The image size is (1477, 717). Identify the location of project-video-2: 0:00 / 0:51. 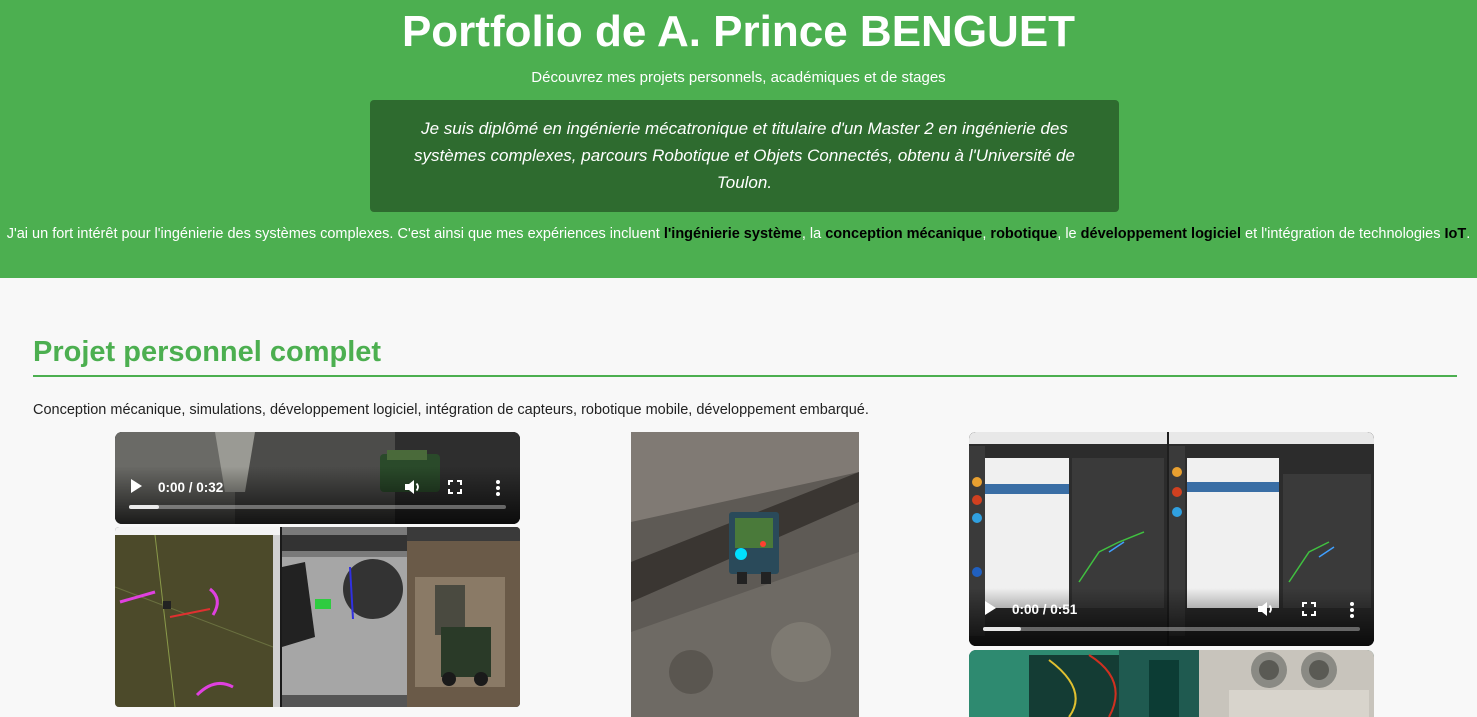
(1171, 539).